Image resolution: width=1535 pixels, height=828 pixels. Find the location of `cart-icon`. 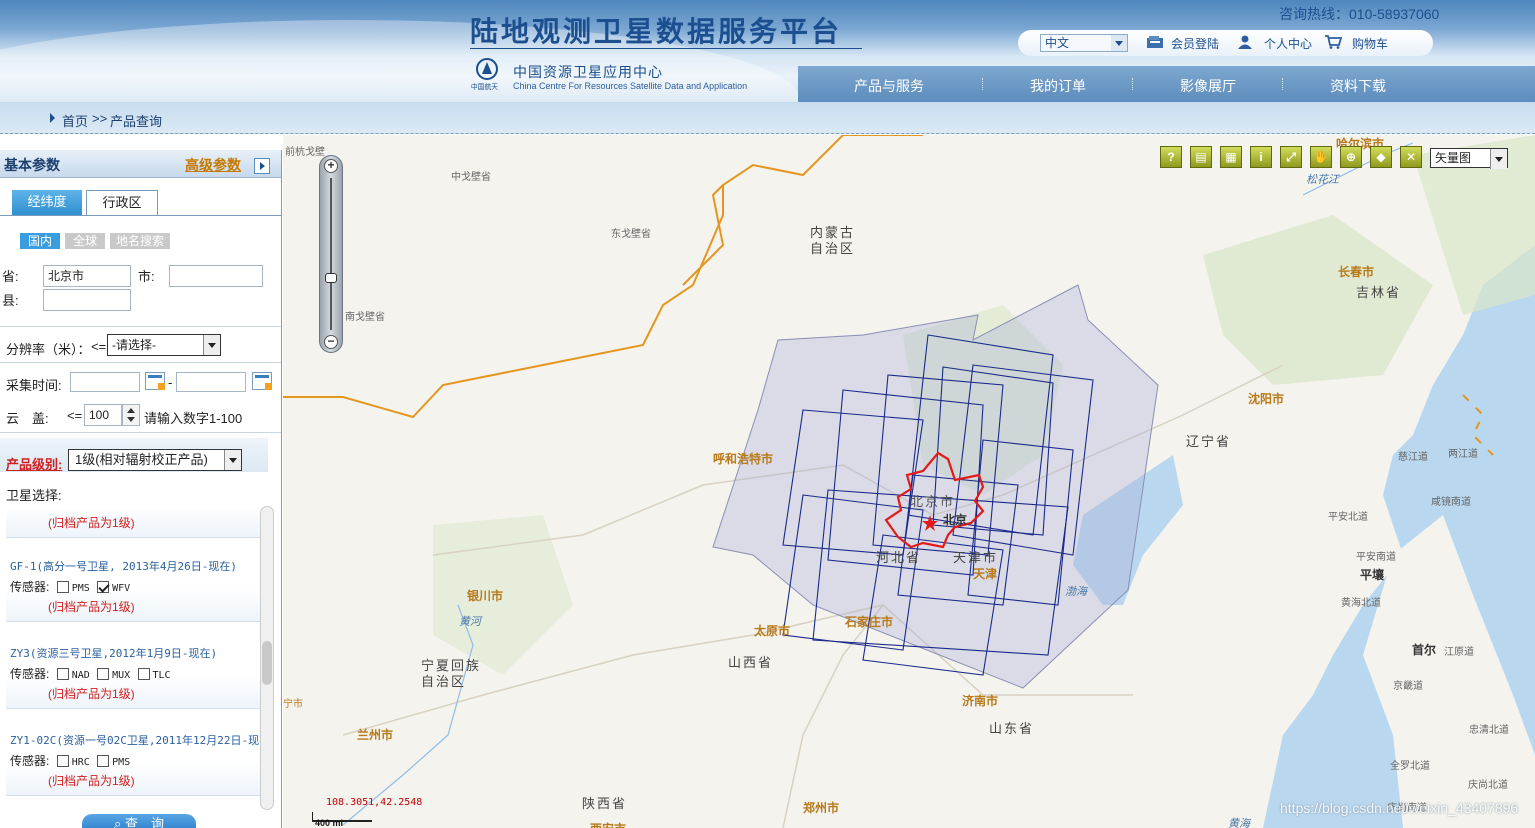

cart-icon is located at coordinates (1333, 42).